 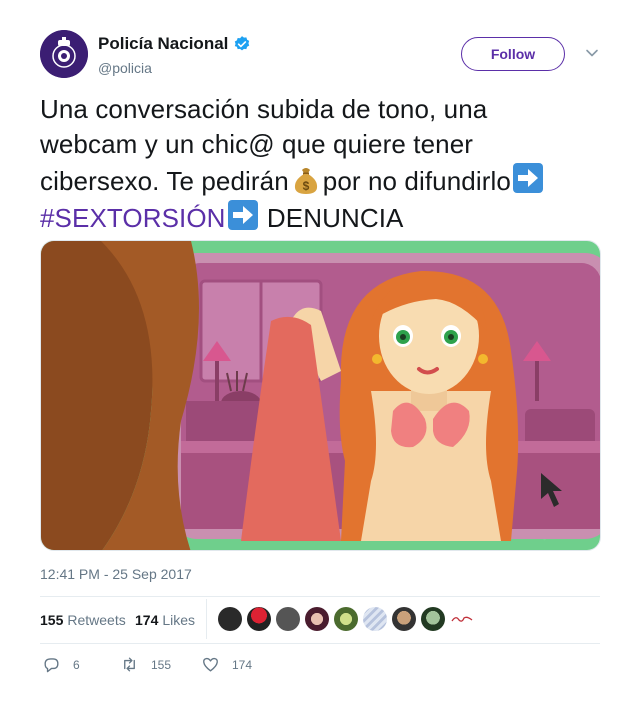 I want to click on name-row: Policía Nacional, so click(x=174, y=44).